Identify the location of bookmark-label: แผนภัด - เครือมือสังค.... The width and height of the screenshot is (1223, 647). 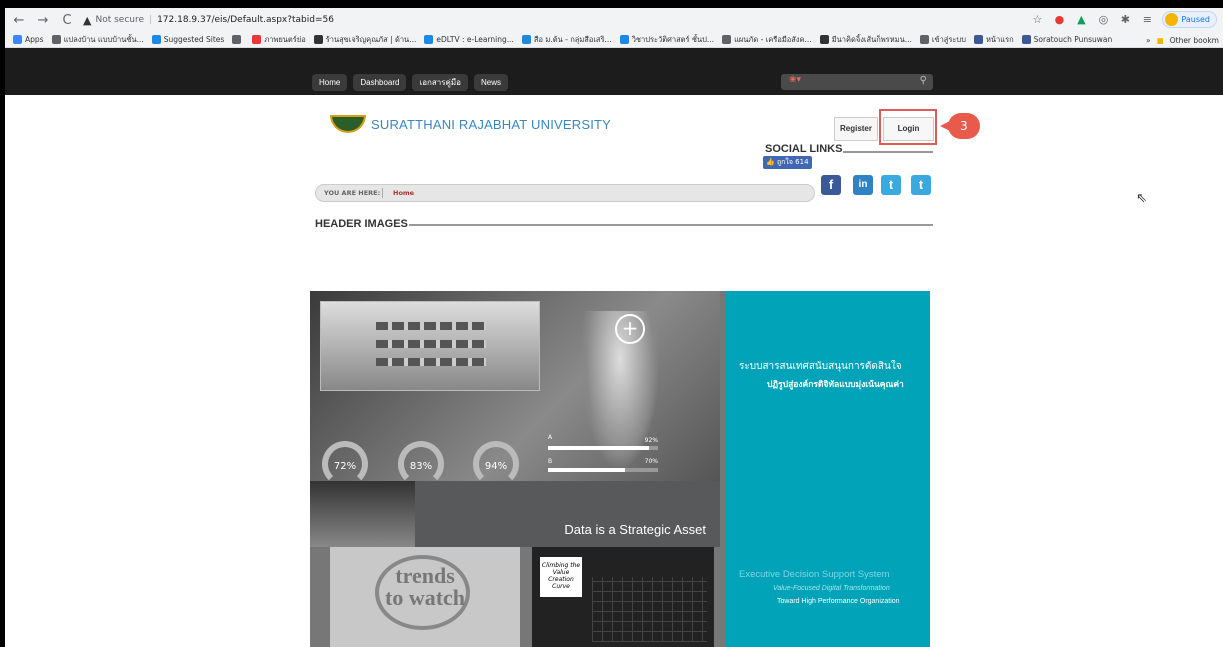
(773, 39).